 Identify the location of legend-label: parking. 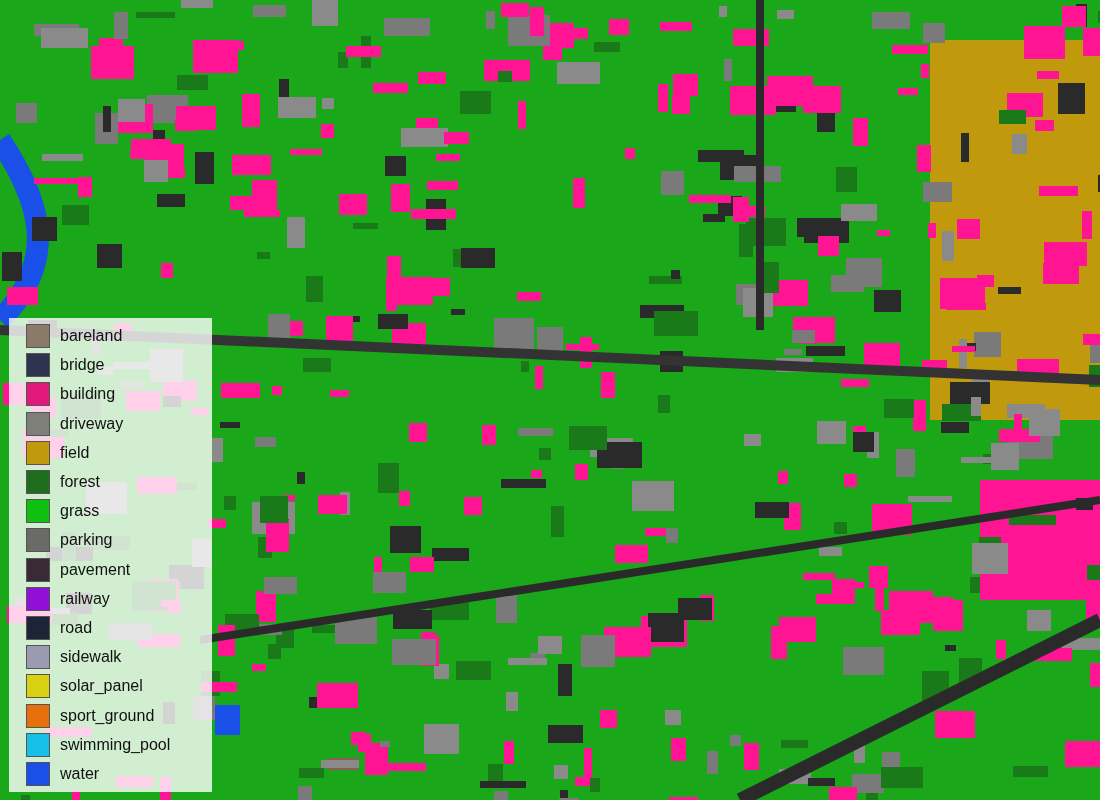
(86, 540).